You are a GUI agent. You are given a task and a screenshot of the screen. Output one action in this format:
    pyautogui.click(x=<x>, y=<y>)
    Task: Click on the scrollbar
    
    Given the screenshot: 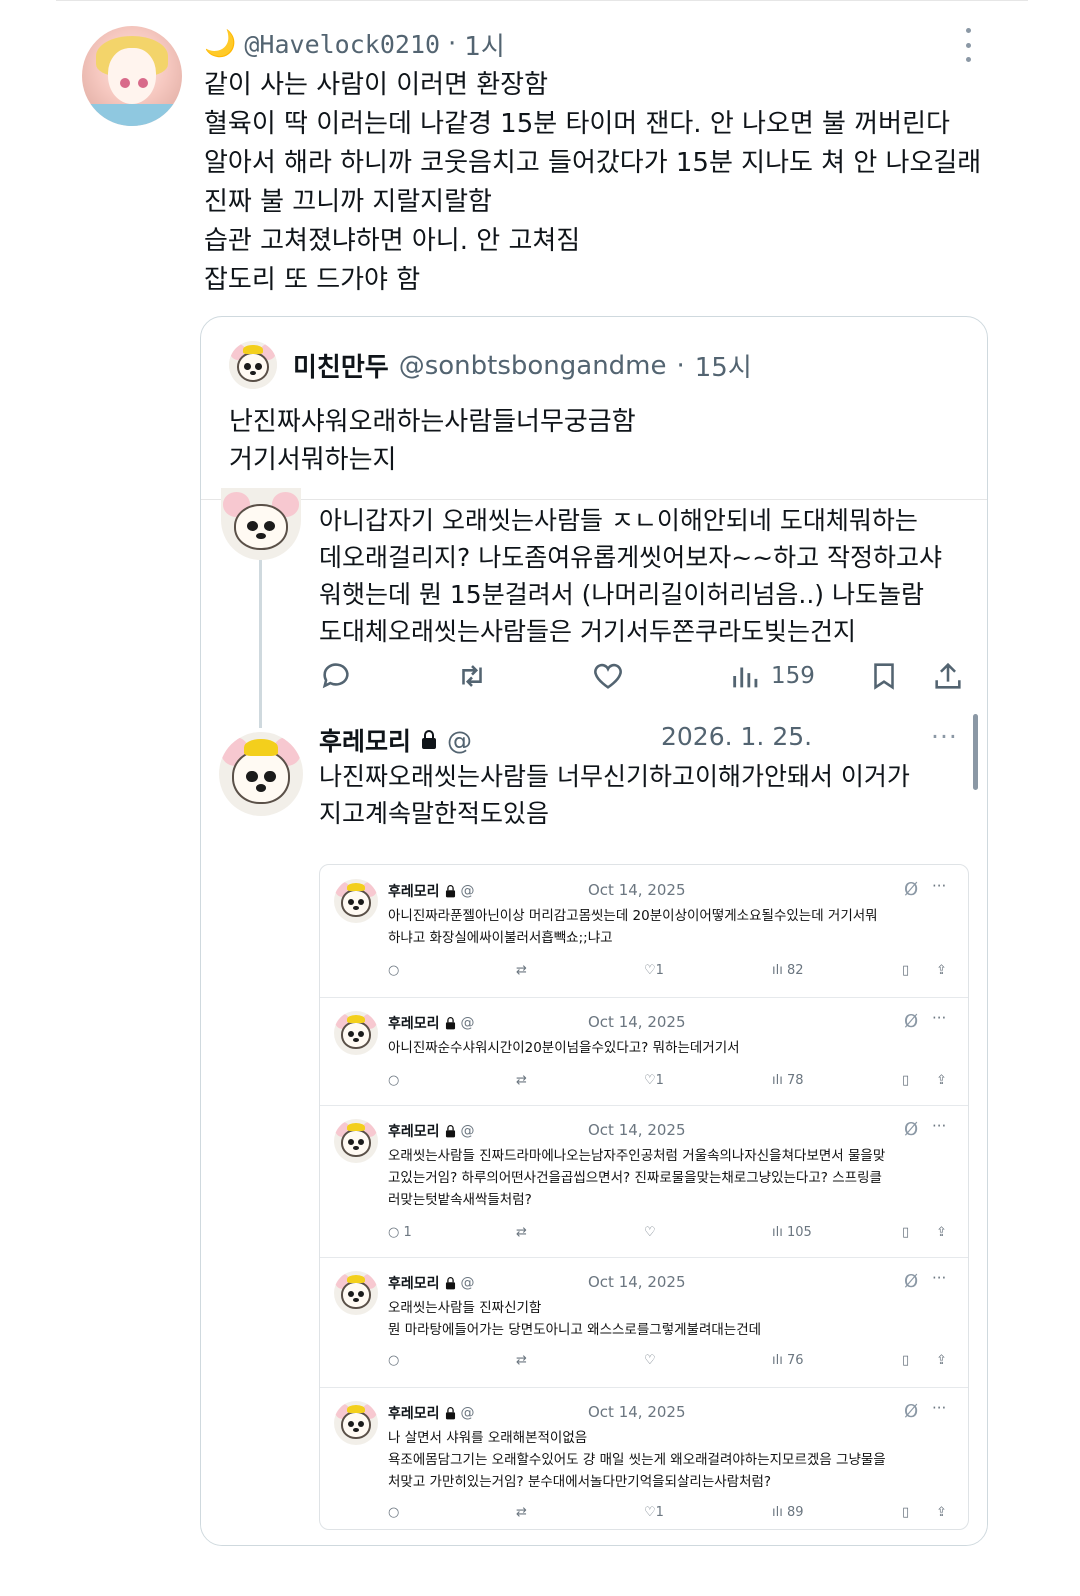 What is the action you would take?
    pyautogui.click(x=975, y=752)
    